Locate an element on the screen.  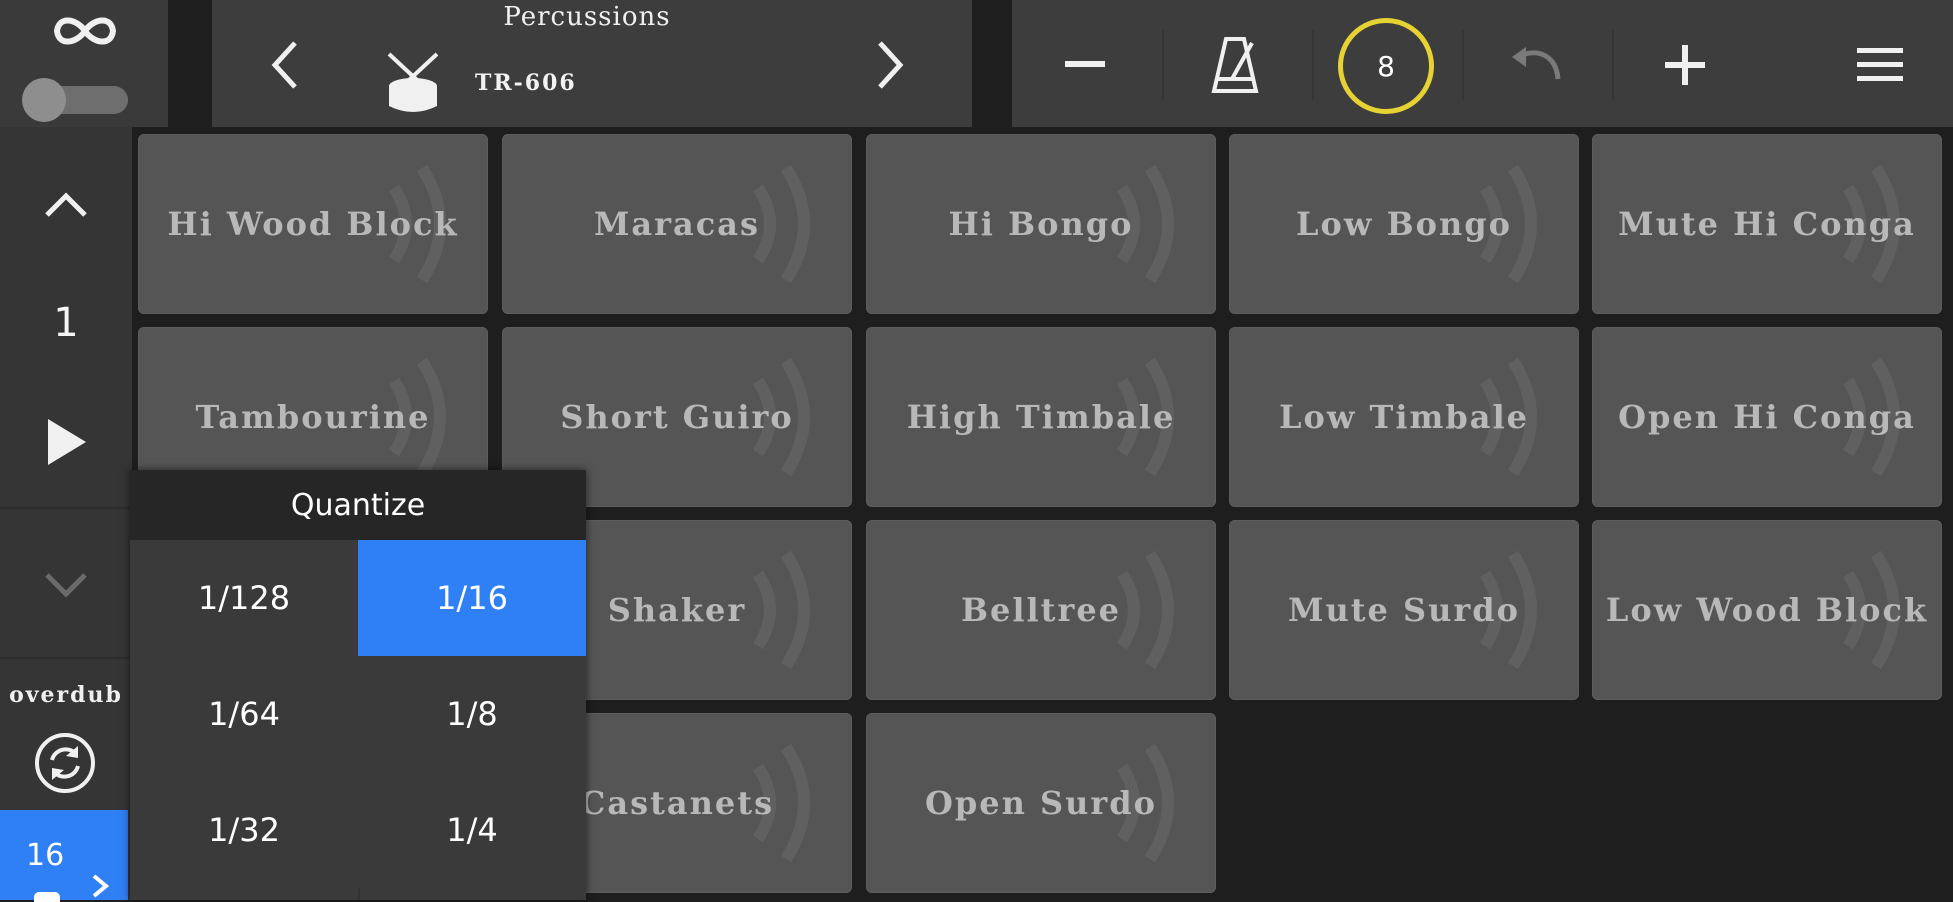
drum-pad: Belltree is located at coordinates (1041, 610).